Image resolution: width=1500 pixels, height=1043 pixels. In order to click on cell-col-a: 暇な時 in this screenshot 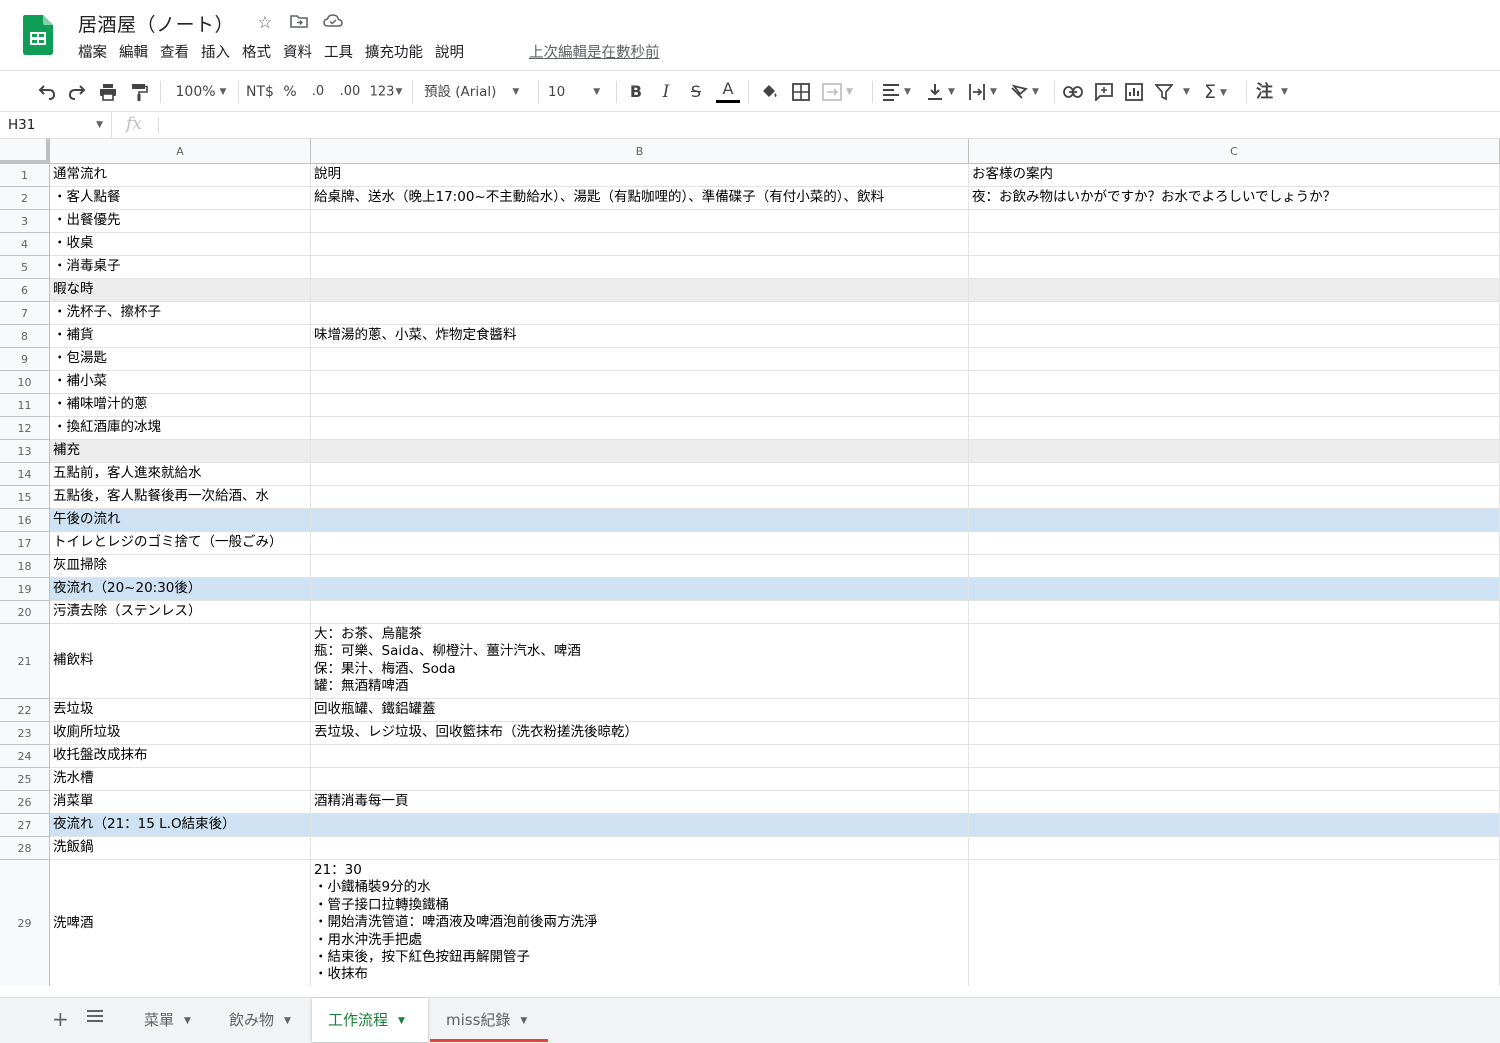, I will do `click(180, 290)`.